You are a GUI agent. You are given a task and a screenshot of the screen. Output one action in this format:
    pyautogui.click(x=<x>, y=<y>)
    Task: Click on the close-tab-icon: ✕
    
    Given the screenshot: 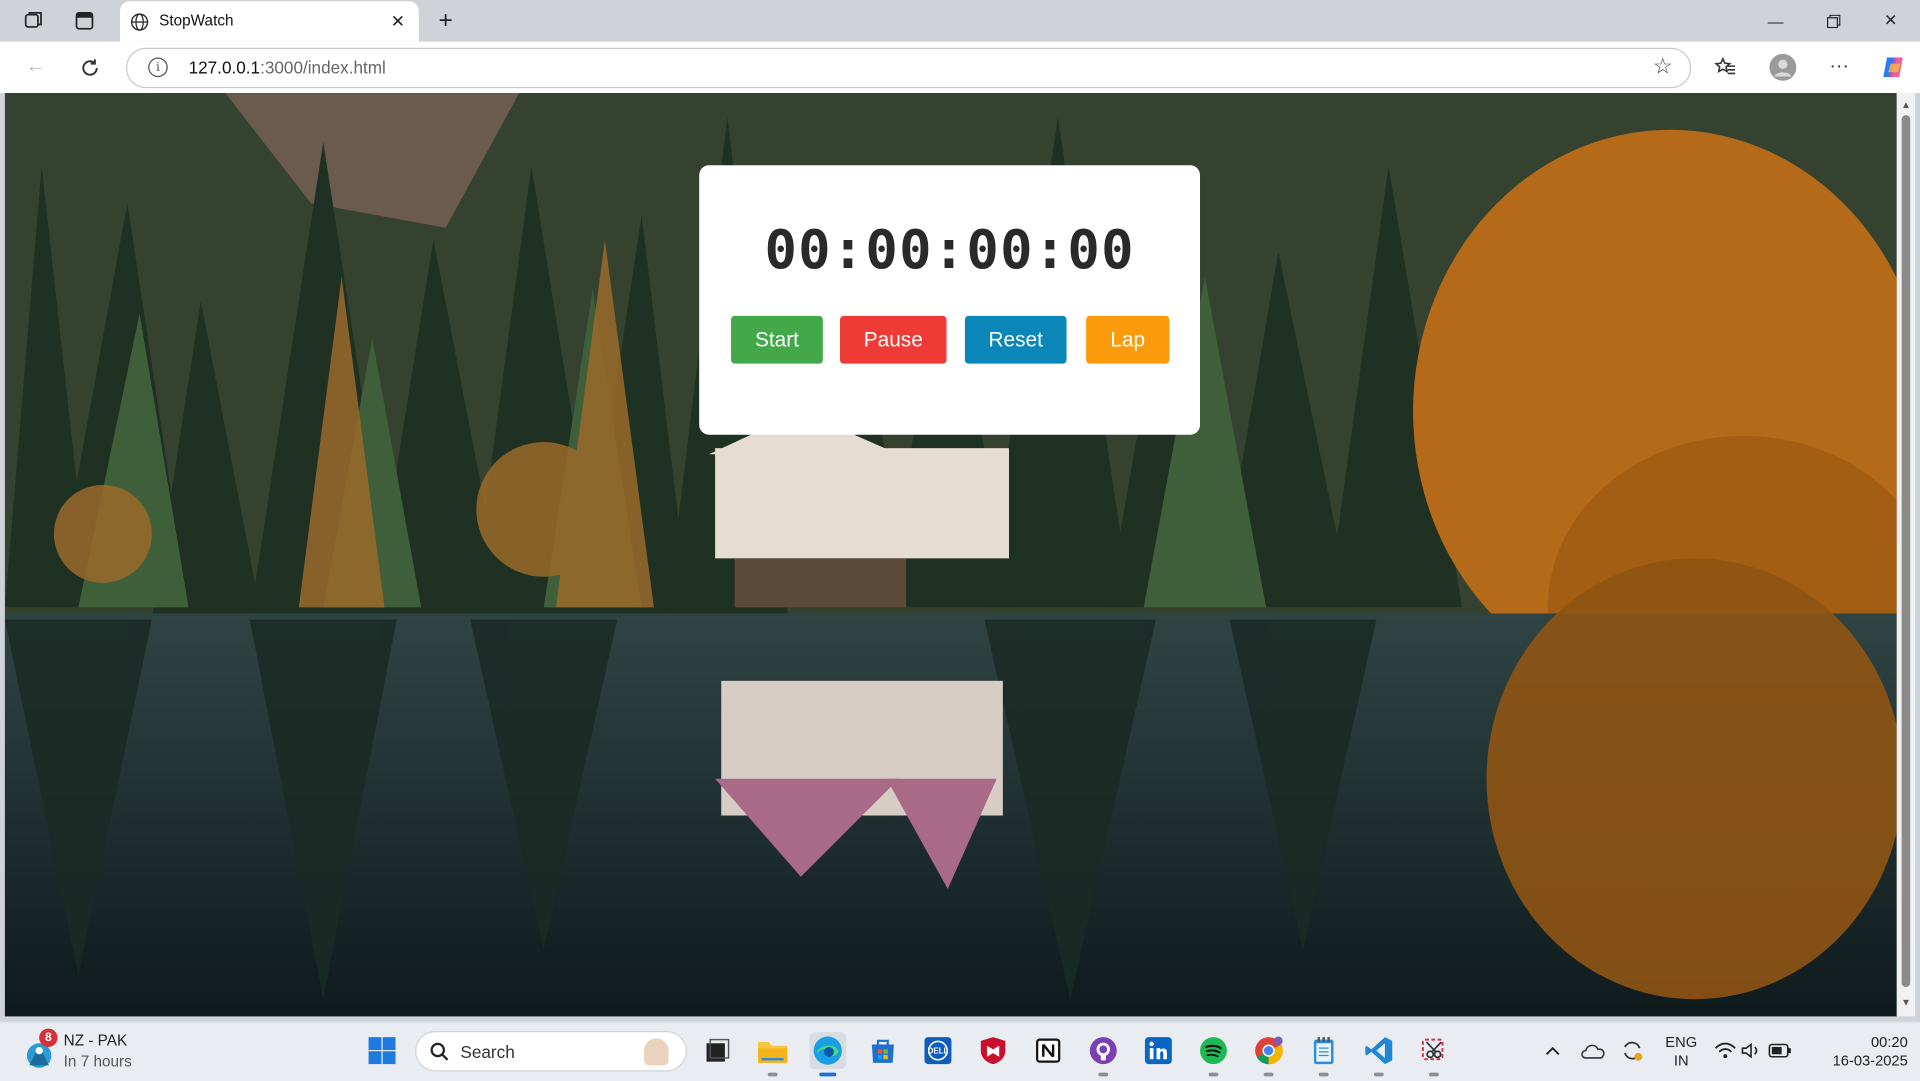 What is the action you would take?
    pyautogui.click(x=398, y=21)
    